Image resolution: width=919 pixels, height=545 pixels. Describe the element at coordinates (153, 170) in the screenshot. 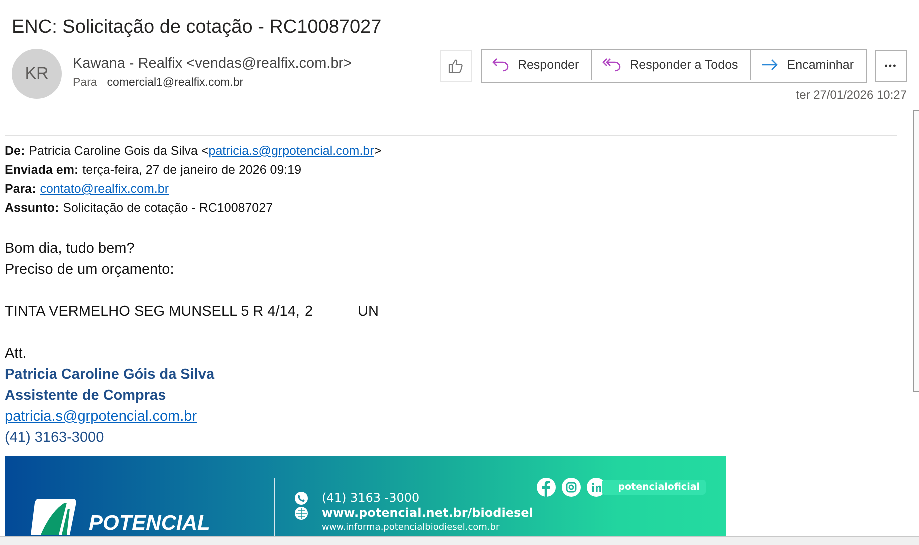

I see `header-field: Enviada em: terça-feira, 27 de janeiro de 2026 09:19` at that location.